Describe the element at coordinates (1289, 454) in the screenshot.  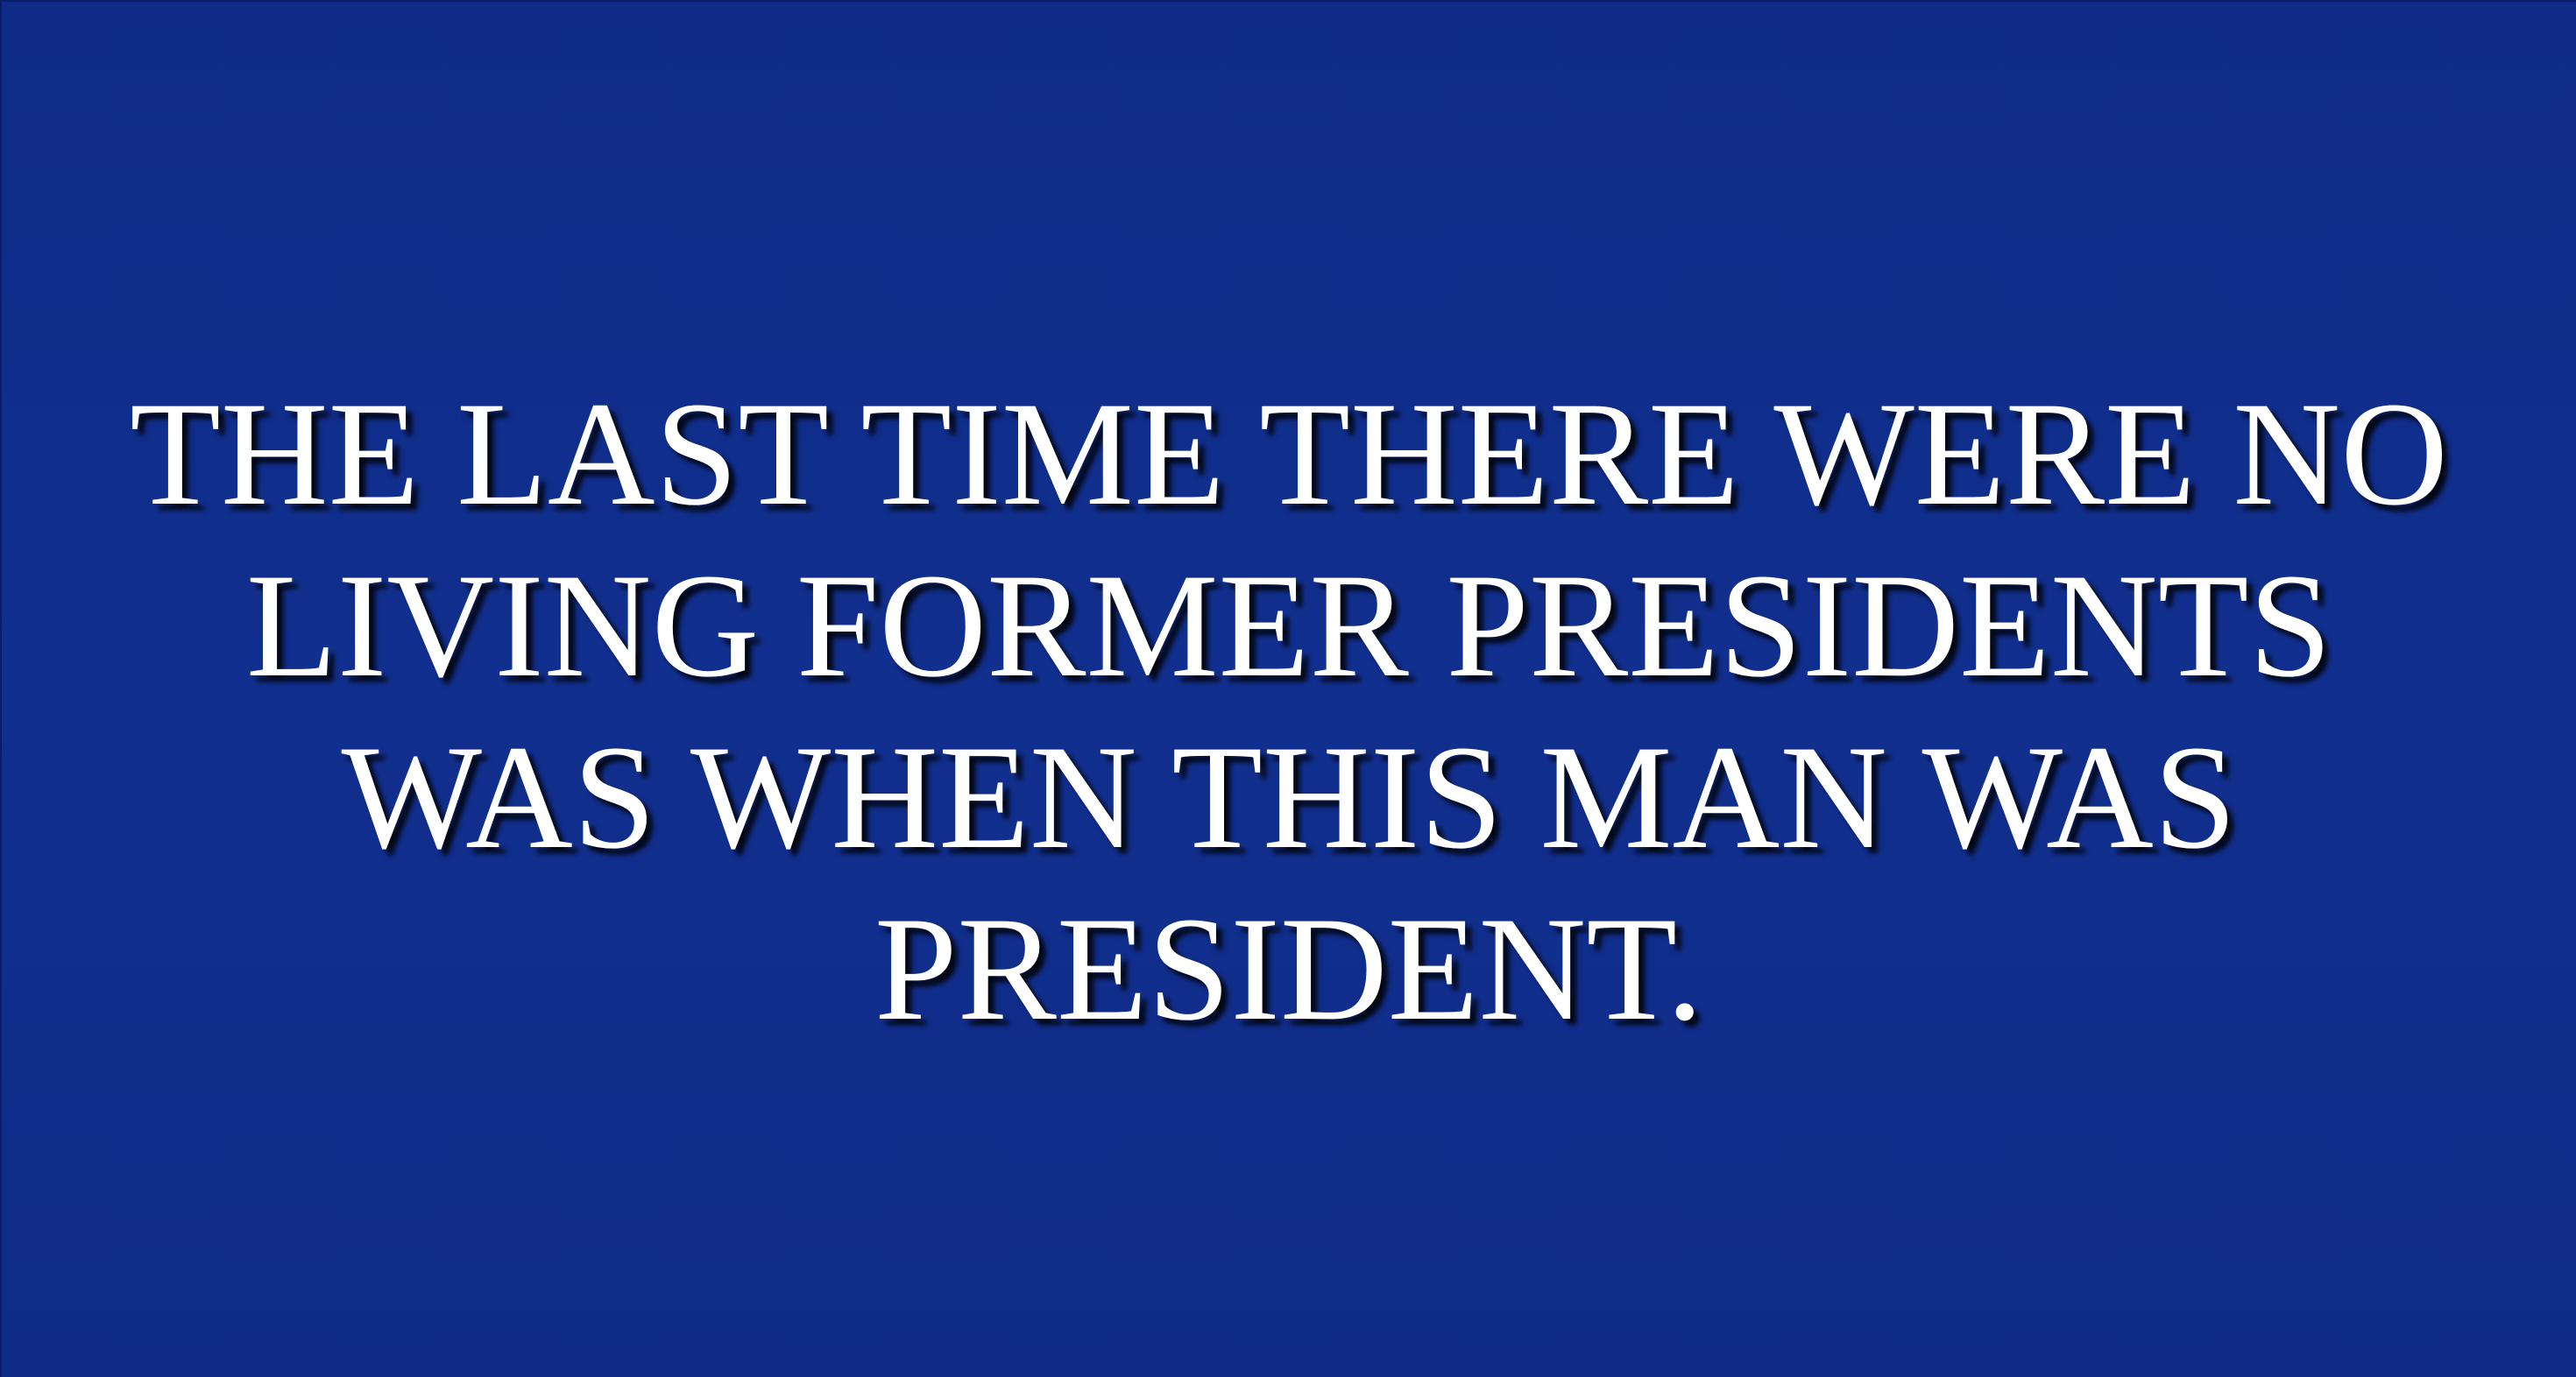
I see `clue-line-1: THE LAST TIME THERE WERE NO` at that location.